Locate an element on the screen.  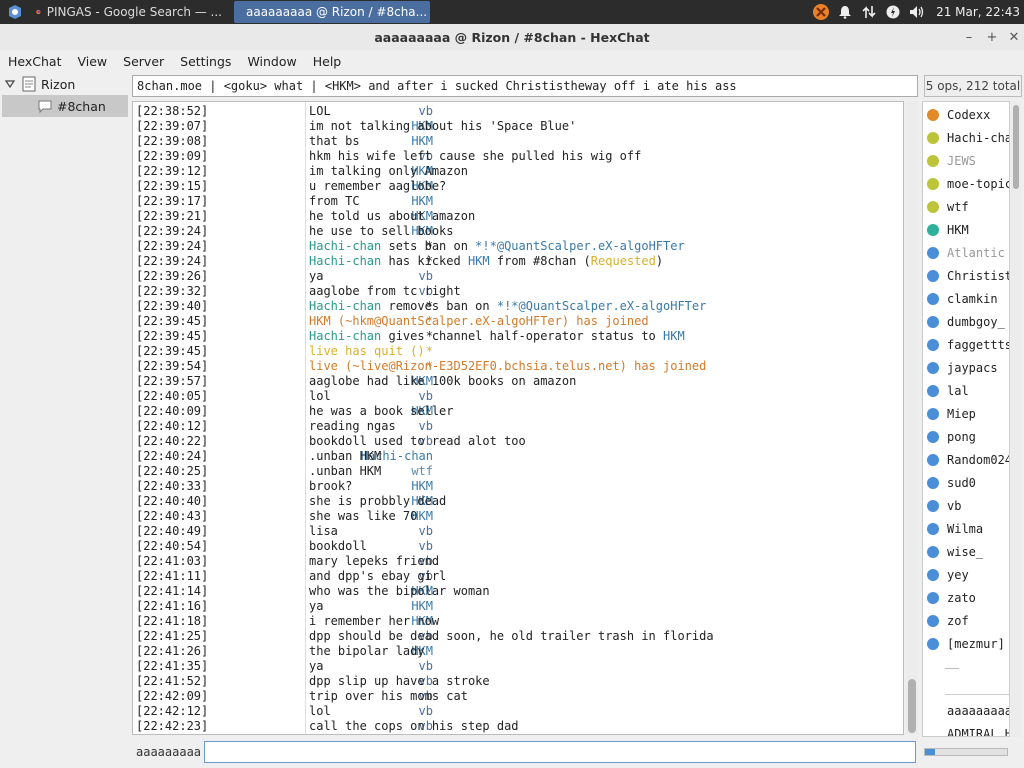
user-list-item: lal is located at coordinates (966, 390).